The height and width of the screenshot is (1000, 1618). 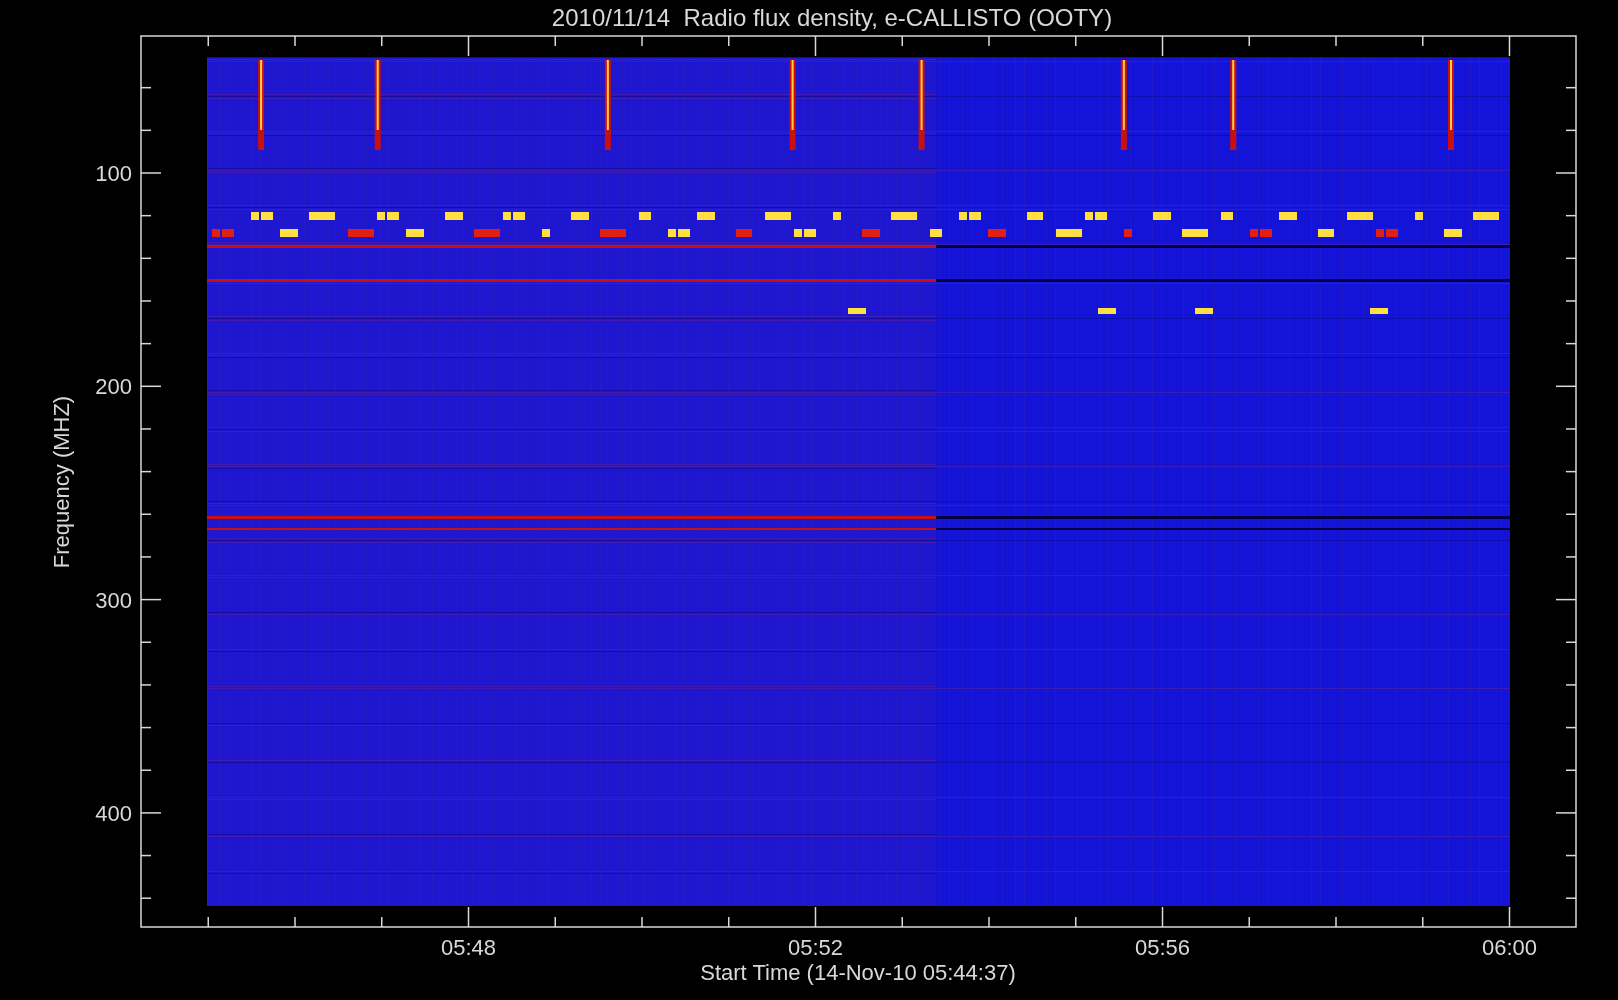 I want to click on y-tick-label: 400, so click(x=113, y=813).